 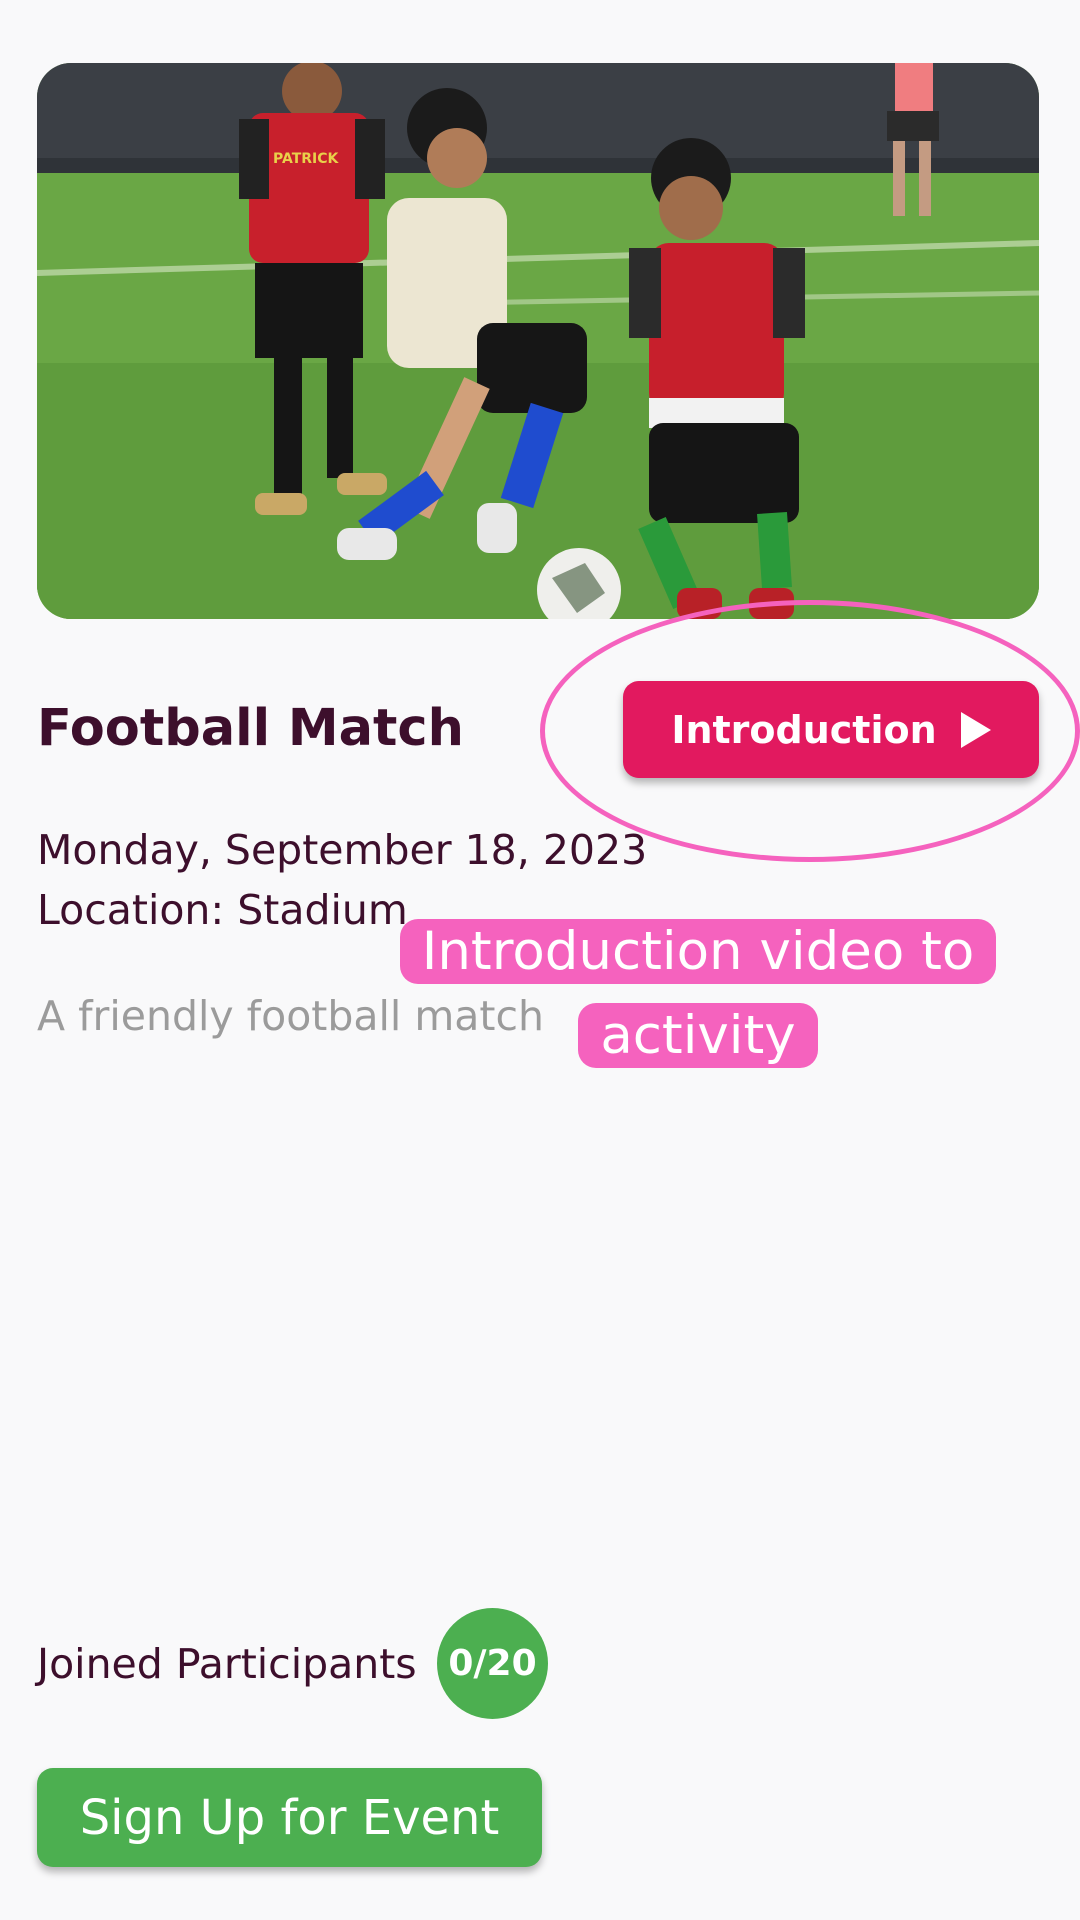 I want to click on annotation-line-2: activity, so click(x=698, y=1035).